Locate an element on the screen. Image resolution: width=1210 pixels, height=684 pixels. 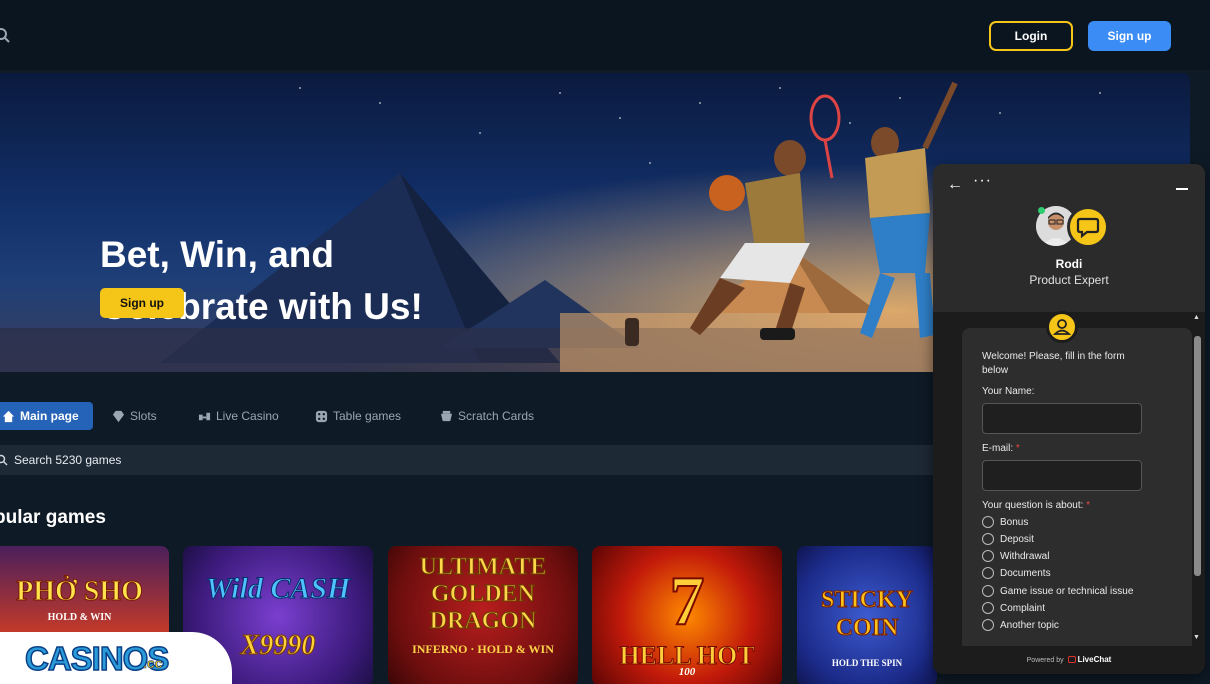
radio-withdrawal: Withdrawal is located at coordinates (1015, 556).